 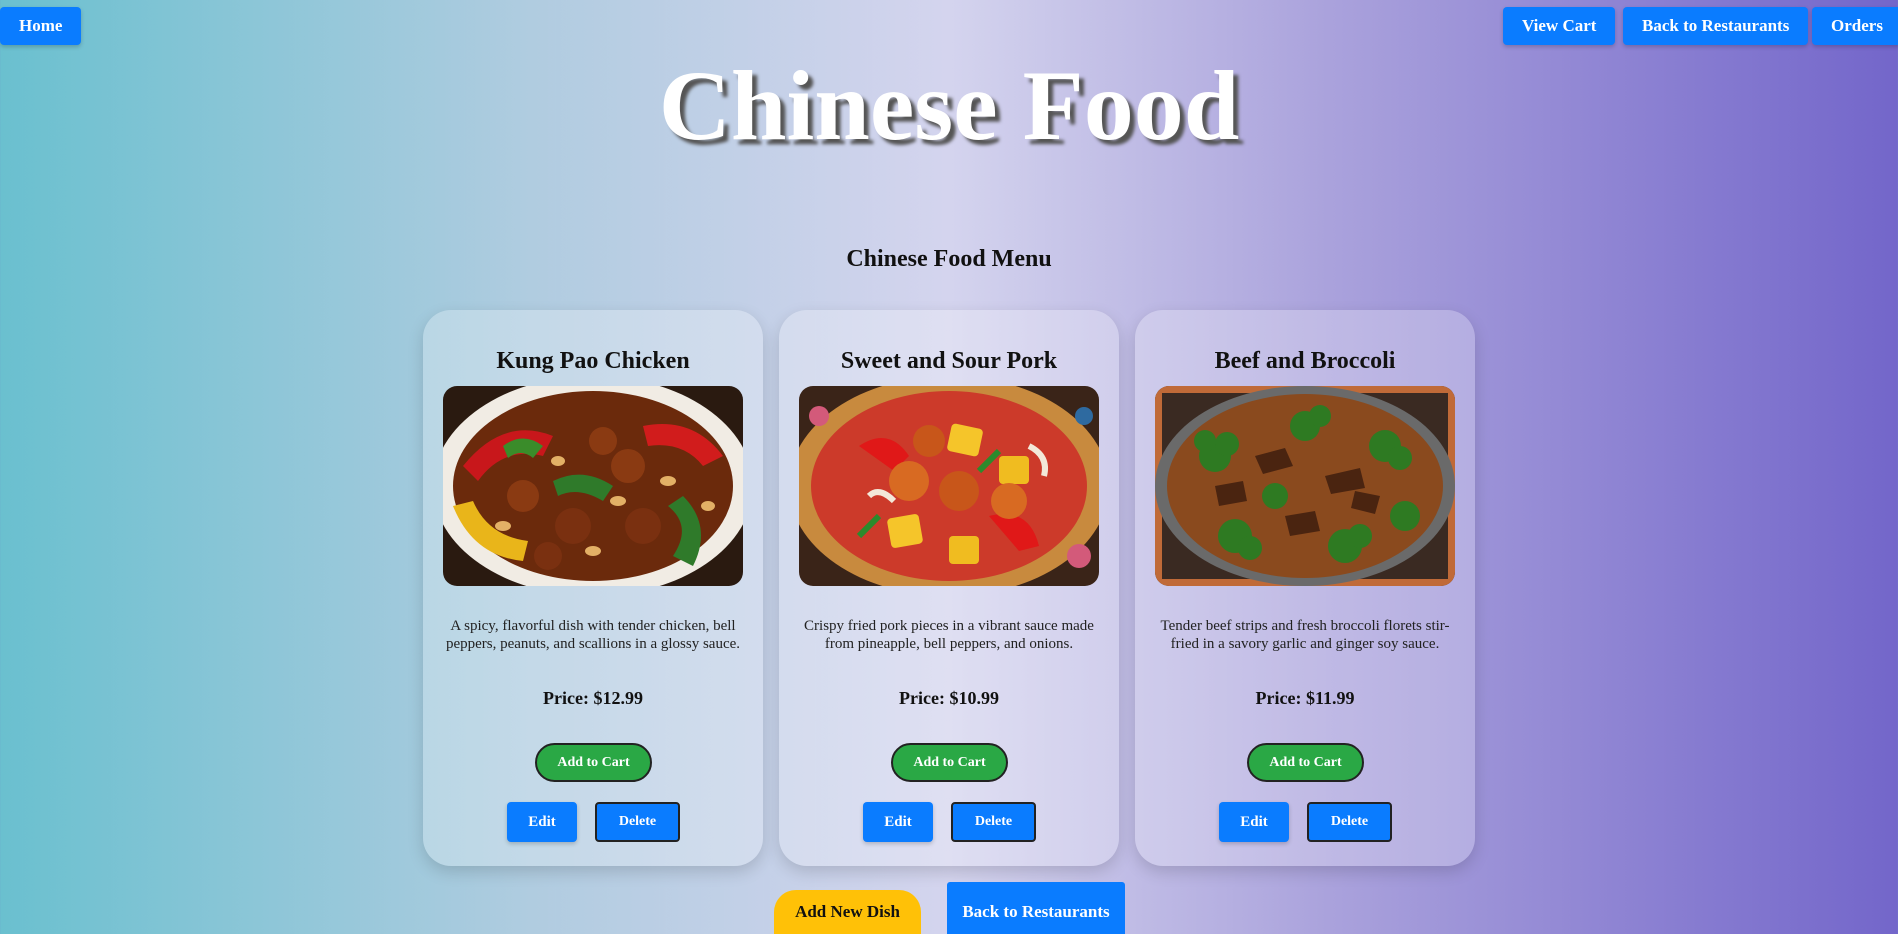 I want to click on orders-button: Orders, so click(x=1855, y=26).